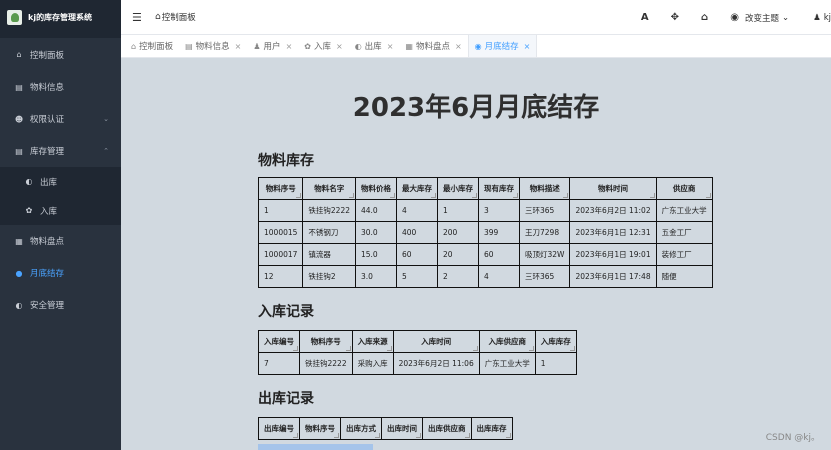 This screenshot has height=450, width=831. I want to click on tab-dashboard: ⌂ 控制面板, so click(152, 46).